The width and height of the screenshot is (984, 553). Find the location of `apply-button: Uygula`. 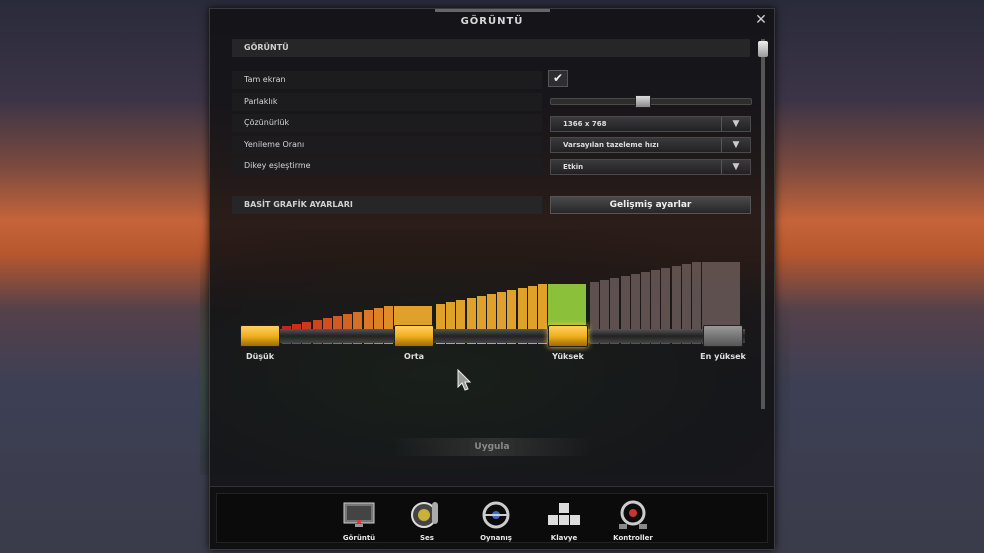

apply-button: Uygula is located at coordinates (492, 447).